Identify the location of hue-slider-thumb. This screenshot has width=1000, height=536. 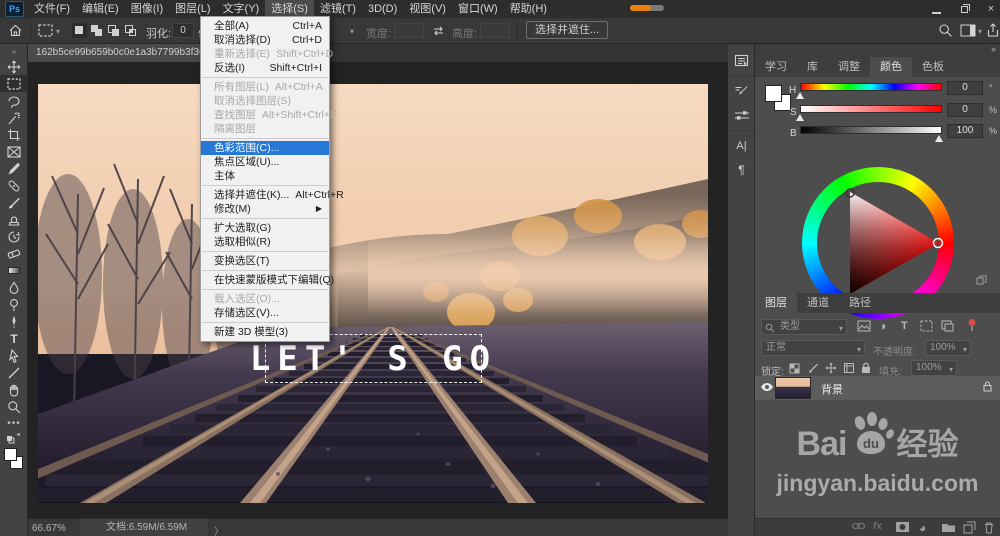
(800, 95).